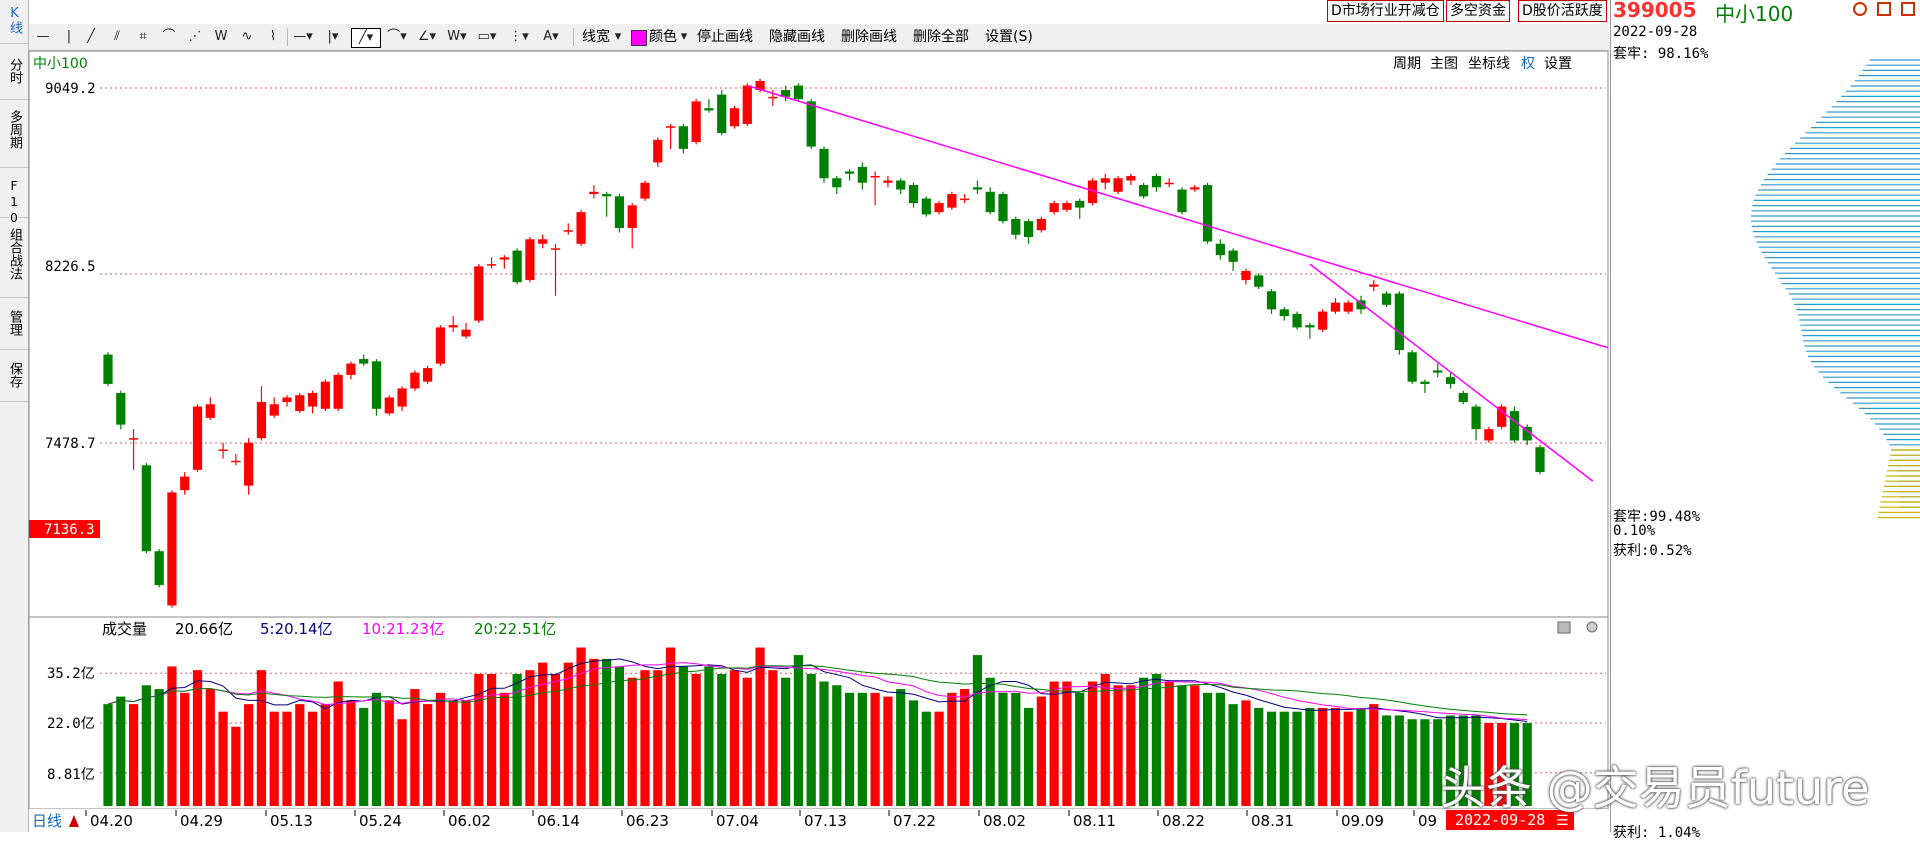  Describe the element at coordinates (1407, 64) in the screenshot. I see `menu-period: 周期` at that location.